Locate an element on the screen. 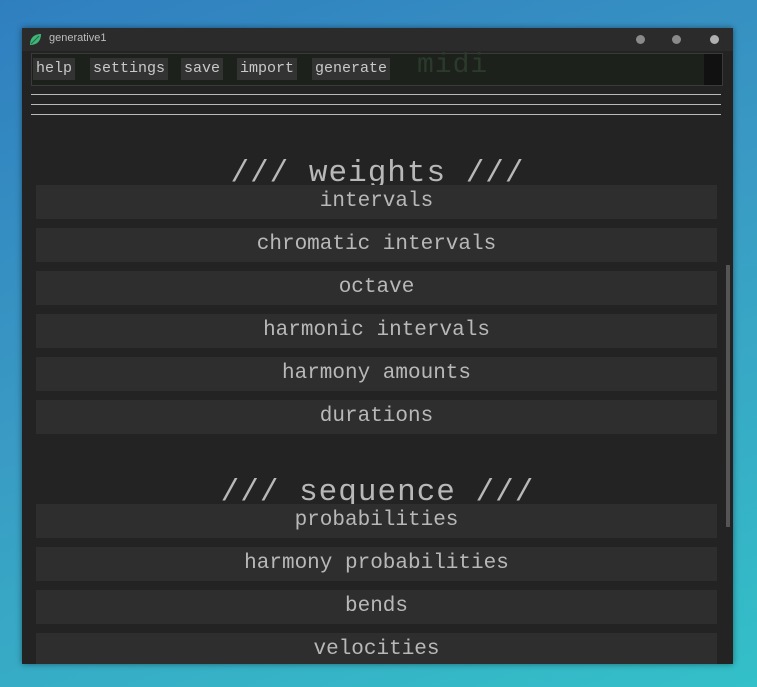 Image resolution: width=757 pixels, height=687 pixels. minimize-button is located at coordinates (640, 39).